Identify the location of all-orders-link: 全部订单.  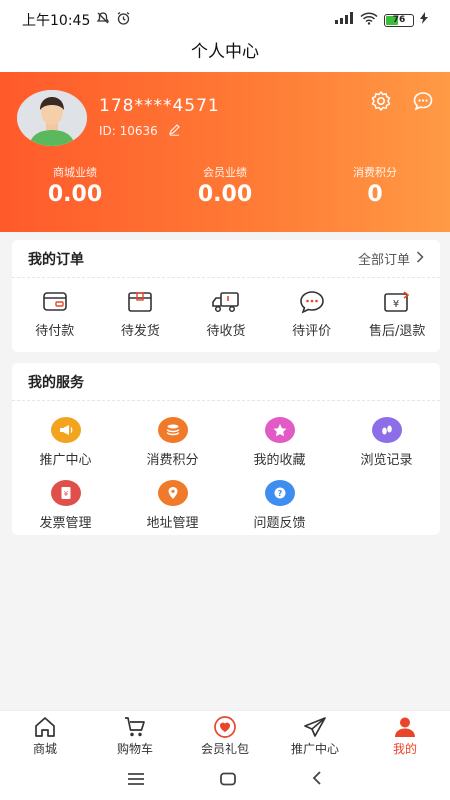
(391, 258).